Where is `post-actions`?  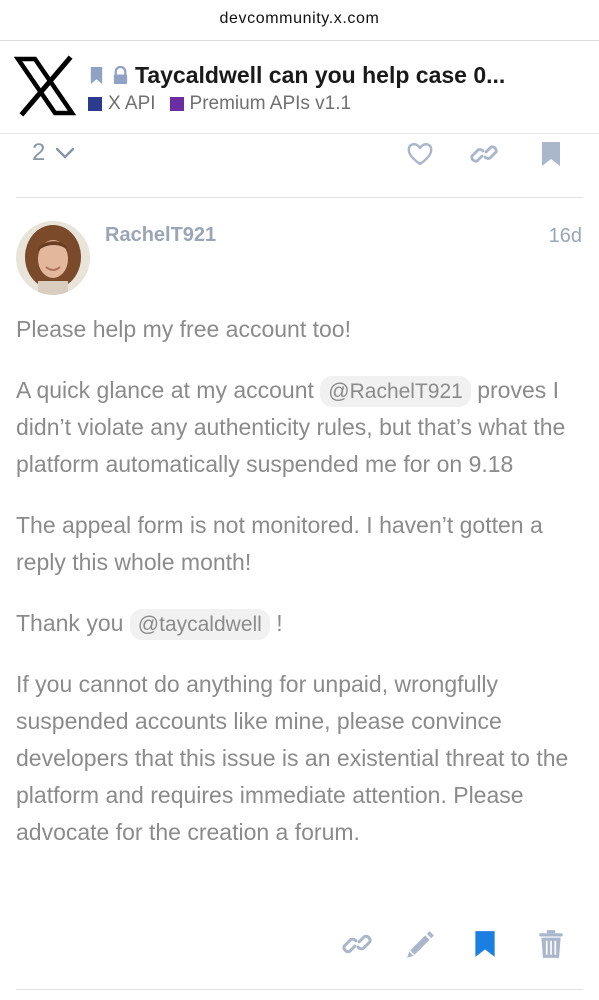
post-actions is located at coordinates (299, 945).